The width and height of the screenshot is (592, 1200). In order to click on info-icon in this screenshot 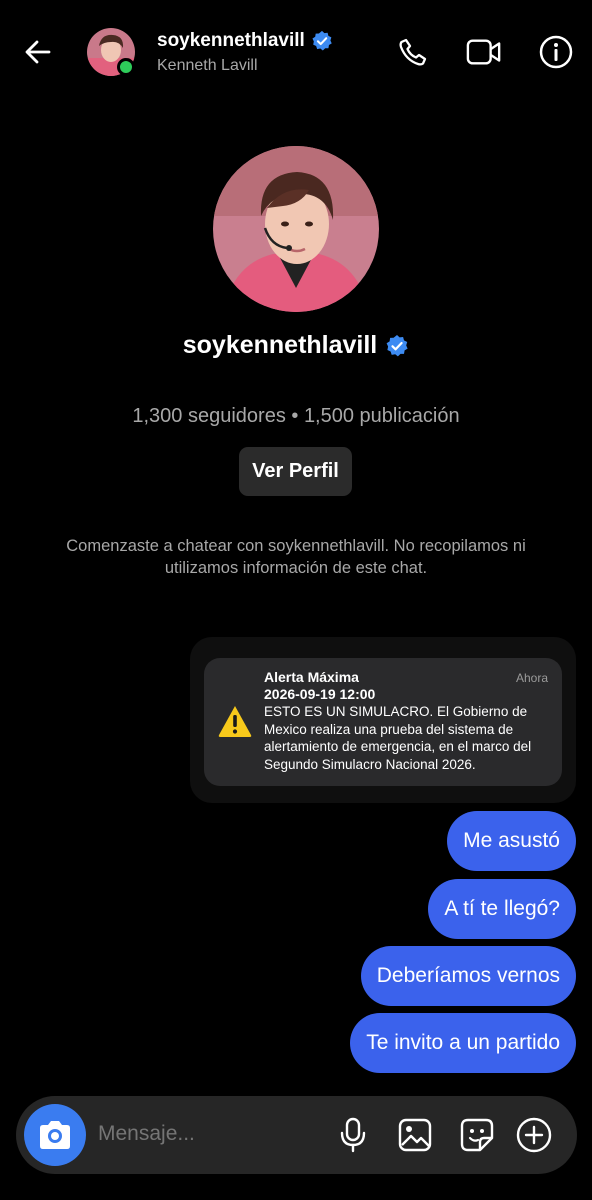, I will do `click(556, 52)`.